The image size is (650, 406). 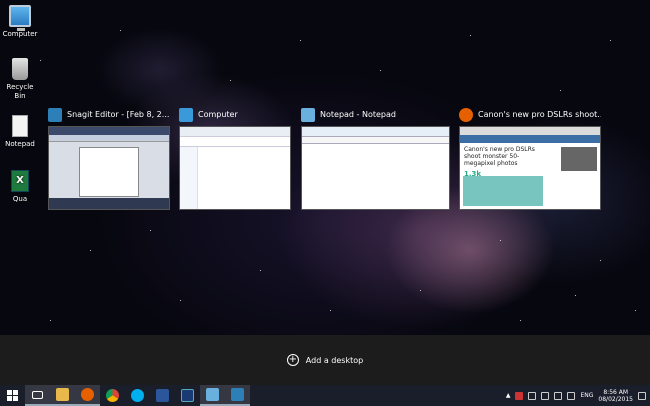 What do you see at coordinates (20, 34) in the screenshot?
I see `desktop-icon-label: Computer` at bounding box center [20, 34].